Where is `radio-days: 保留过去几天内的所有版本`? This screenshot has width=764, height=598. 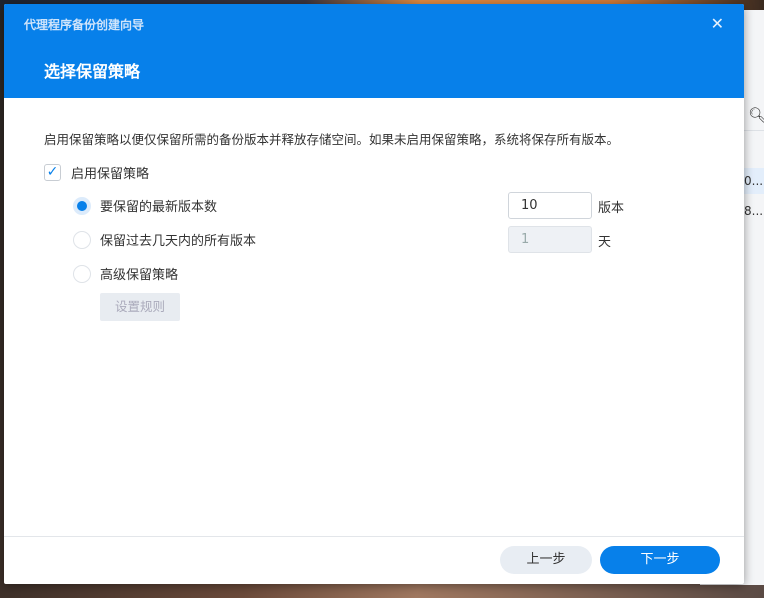 radio-days: 保留过去几天内的所有版本 is located at coordinates (164, 239).